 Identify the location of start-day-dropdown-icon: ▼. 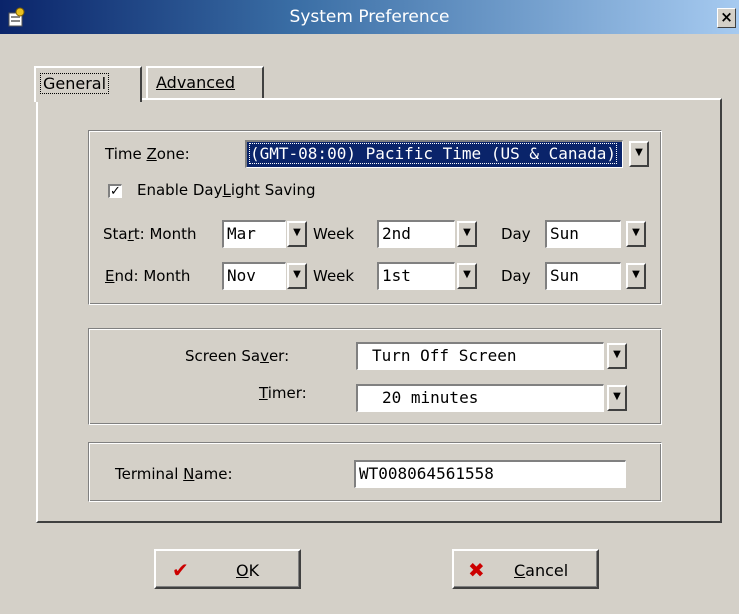
(636, 234).